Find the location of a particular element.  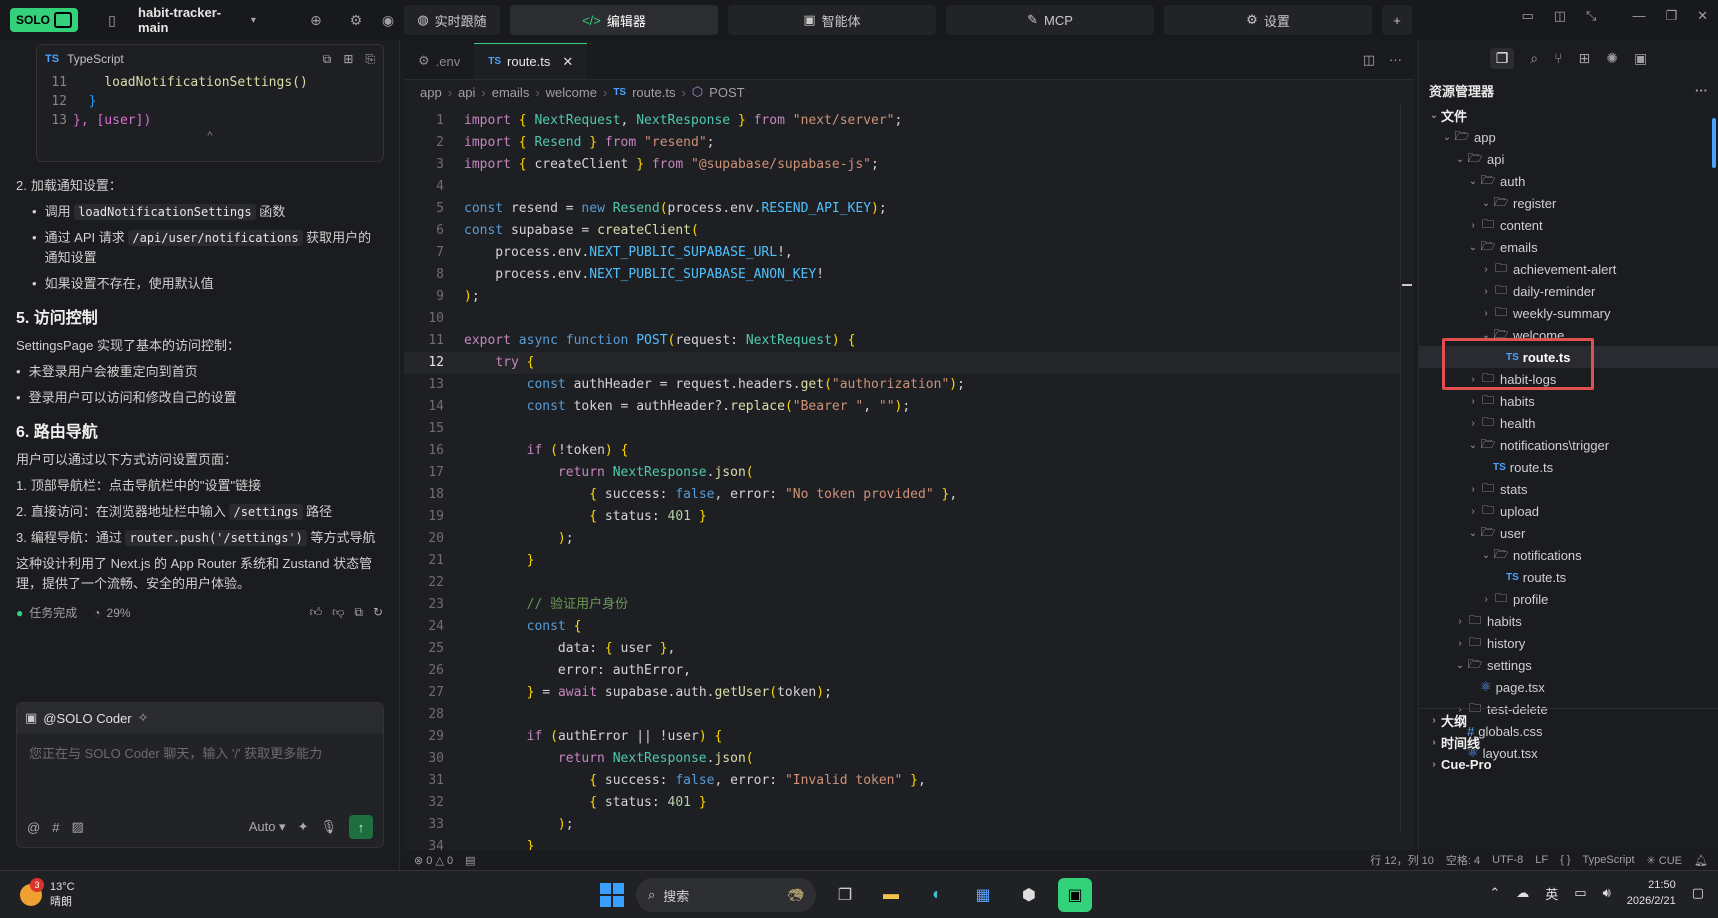

code-line: 17 return NextResponse.json( is located at coordinates (909, 473).